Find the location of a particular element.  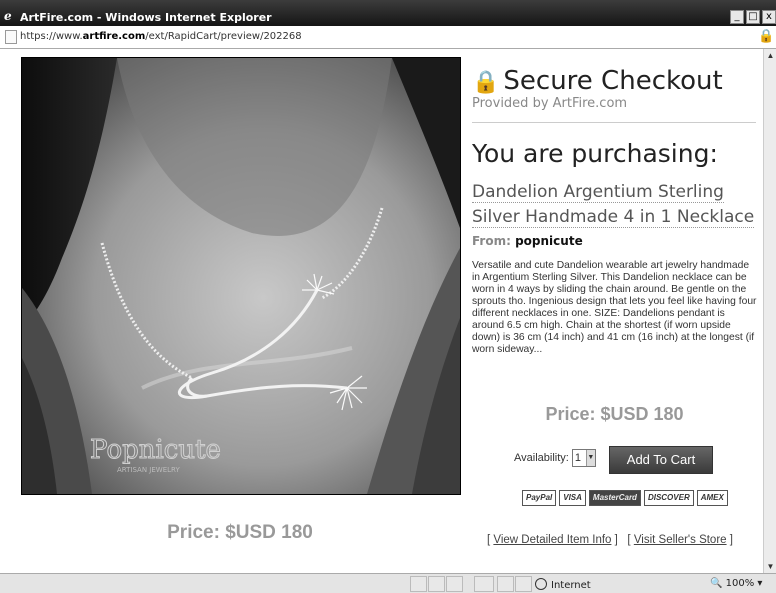

watermark-text: Popnicute is located at coordinates (155, 450).